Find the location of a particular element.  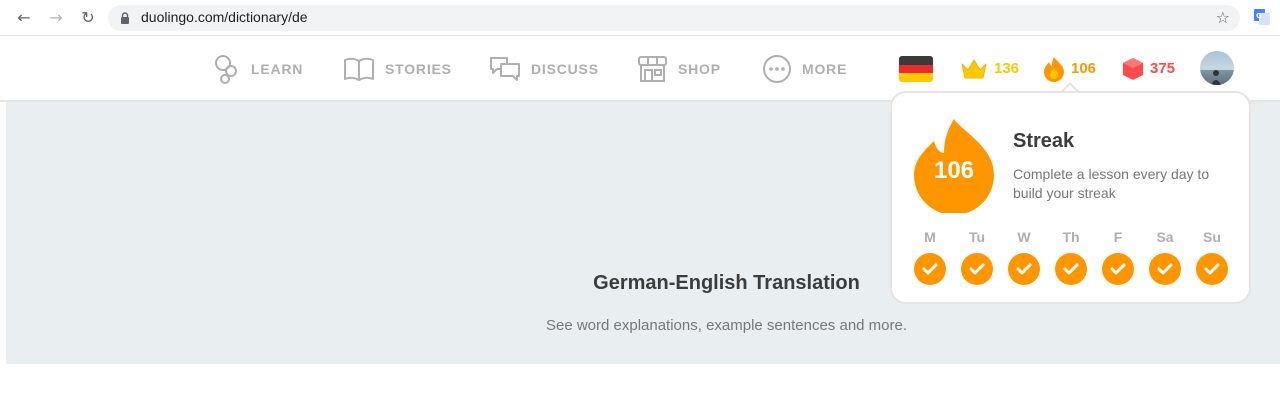

day-sunday: Su is located at coordinates (1212, 257).